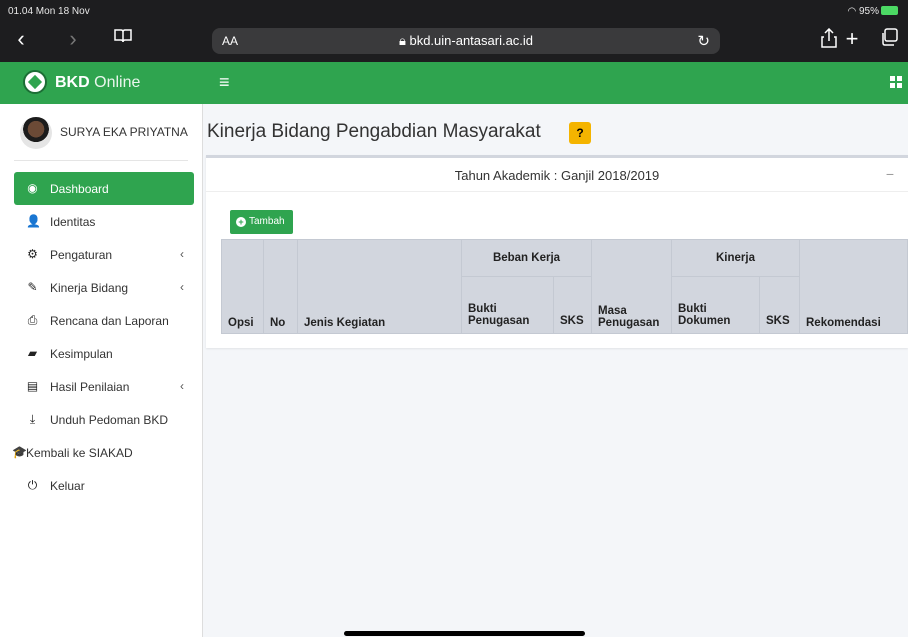  What do you see at coordinates (104, 221) in the screenshot?
I see `sidebar-item-identitas: 👤 Identitas` at bounding box center [104, 221].